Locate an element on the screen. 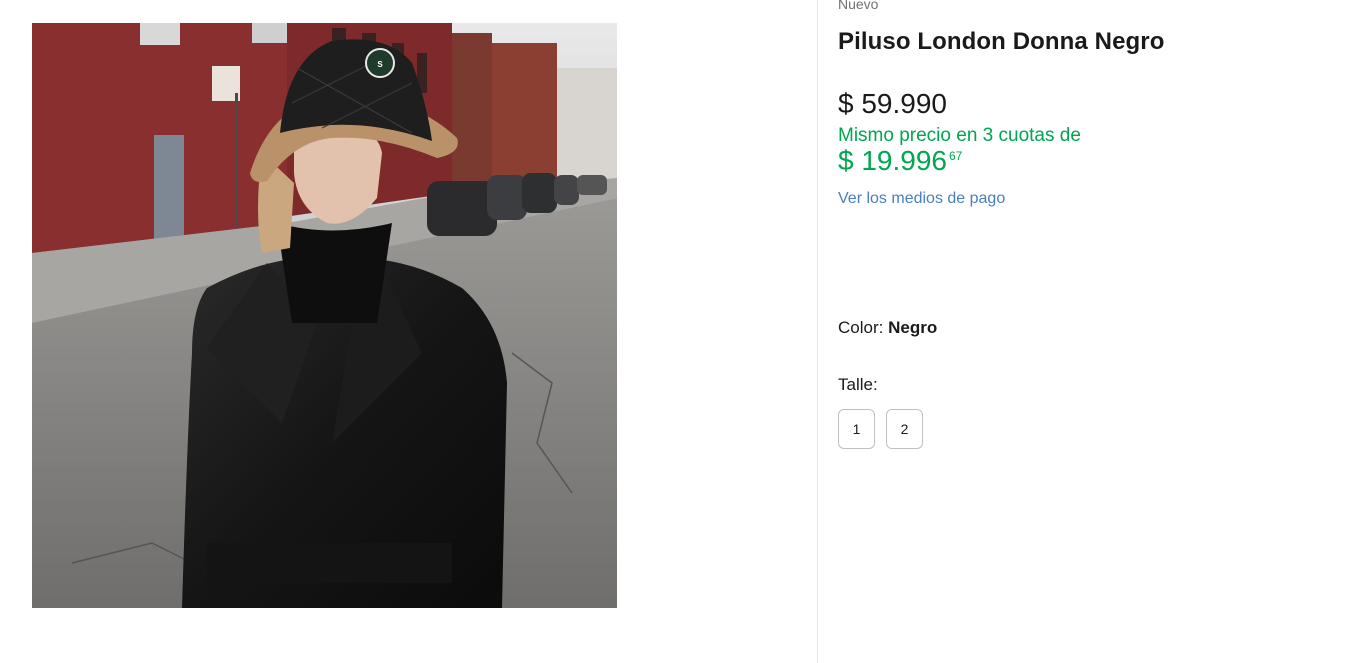 The width and height of the screenshot is (1371, 663). installment-amount-value: $ 19.996 is located at coordinates (892, 160).